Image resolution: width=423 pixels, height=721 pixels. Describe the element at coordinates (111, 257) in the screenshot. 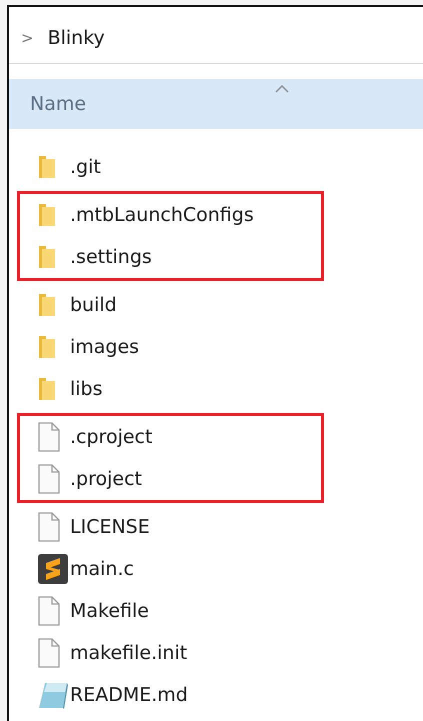

I see `file-name: .settings` at that location.